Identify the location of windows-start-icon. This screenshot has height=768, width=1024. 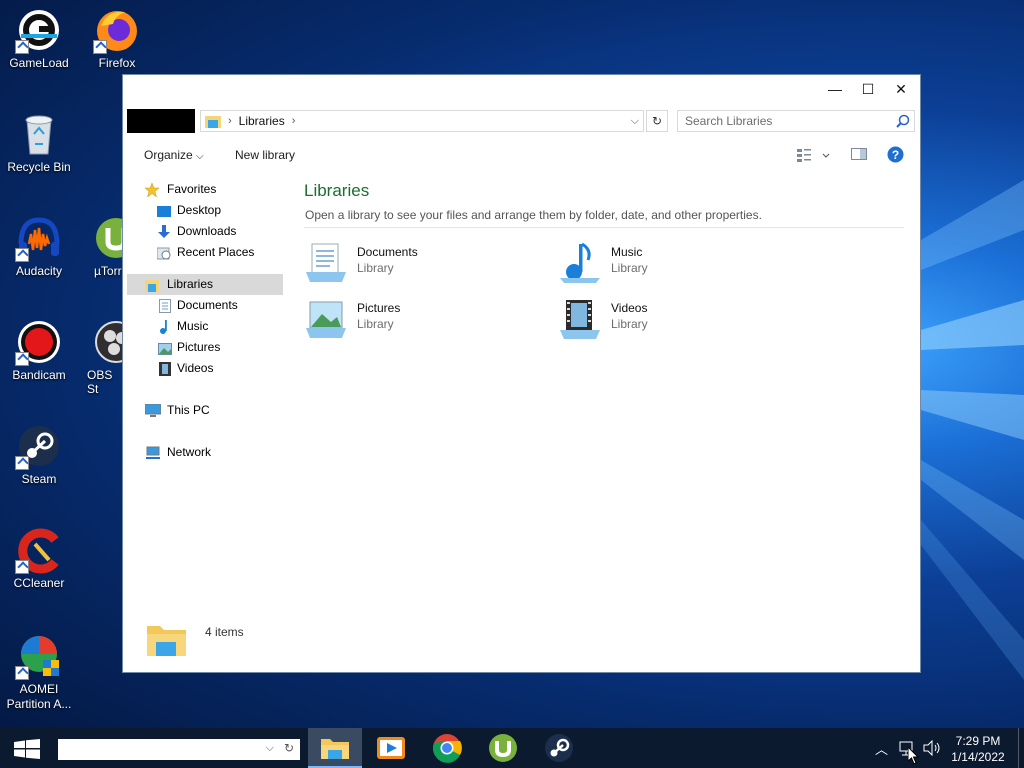
(27, 750).